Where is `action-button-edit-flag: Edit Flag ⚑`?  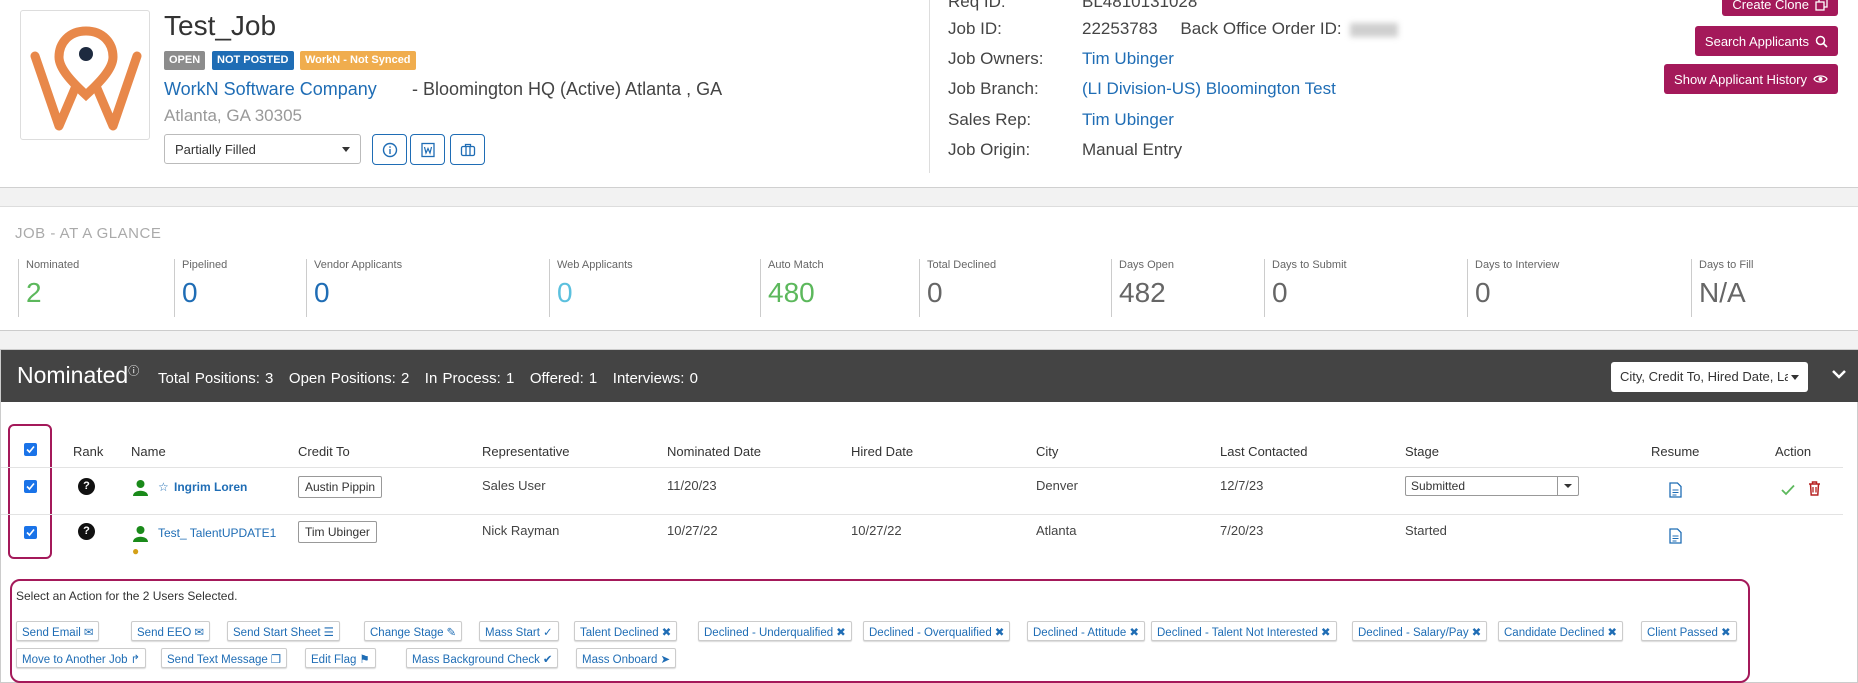 action-button-edit-flag: Edit Flag ⚑ is located at coordinates (340, 658).